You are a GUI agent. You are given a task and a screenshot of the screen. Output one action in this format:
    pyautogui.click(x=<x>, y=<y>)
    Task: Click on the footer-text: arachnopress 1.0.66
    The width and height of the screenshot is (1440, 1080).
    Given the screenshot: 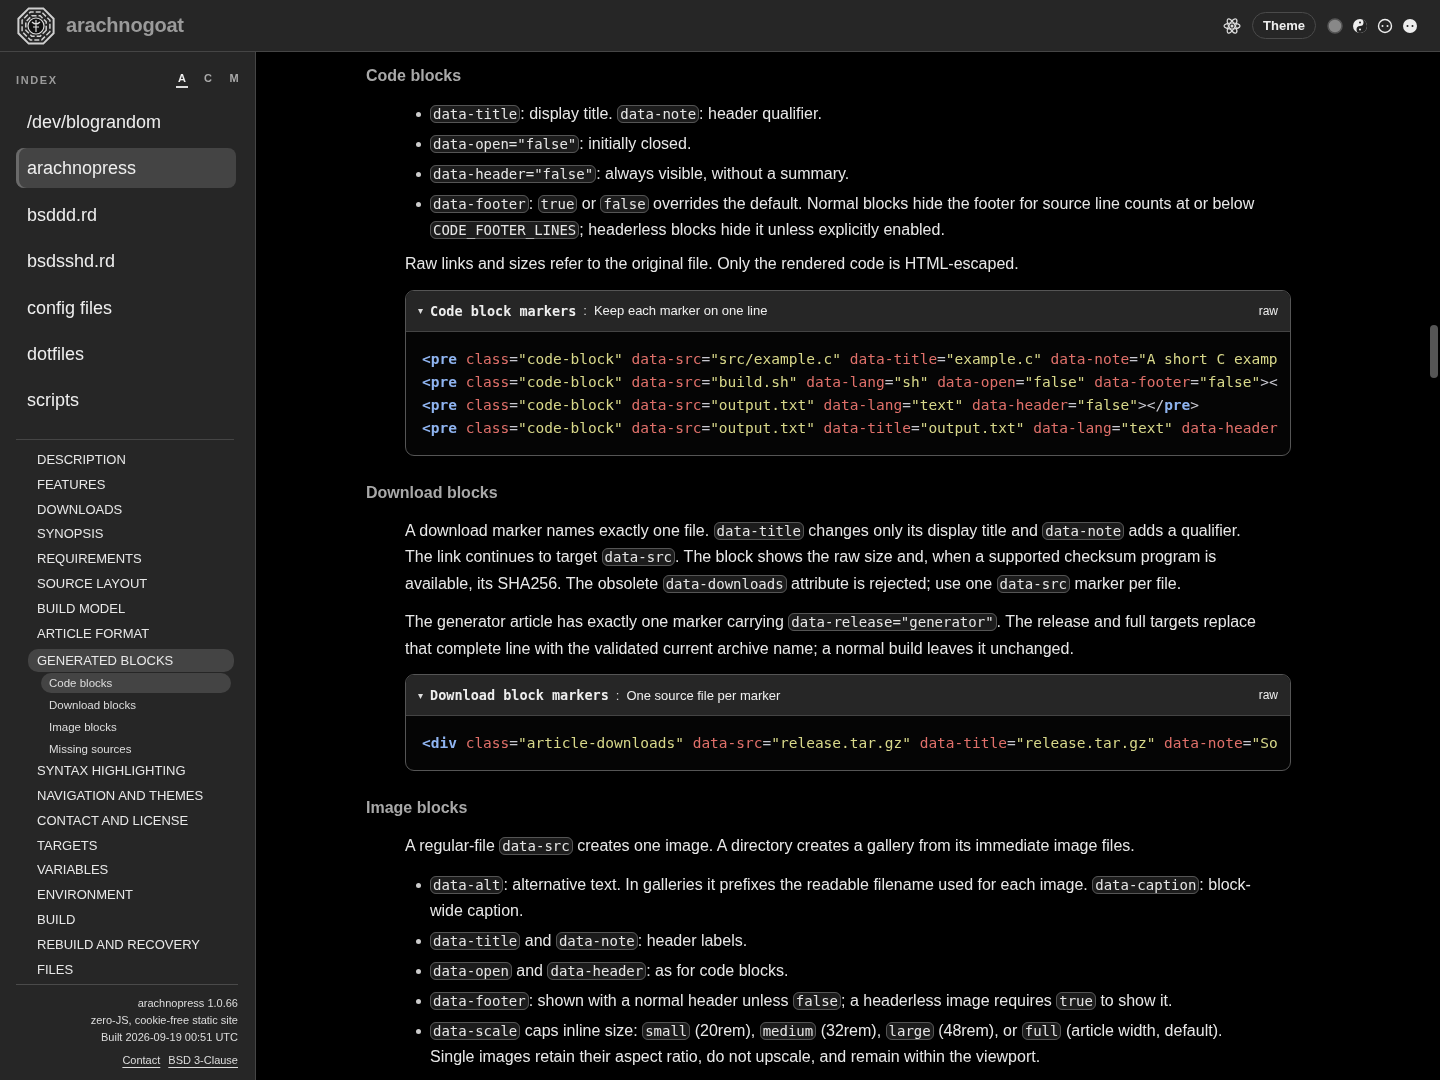 What is the action you would take?
    pyautogui.click(x=187, y=1003)
    